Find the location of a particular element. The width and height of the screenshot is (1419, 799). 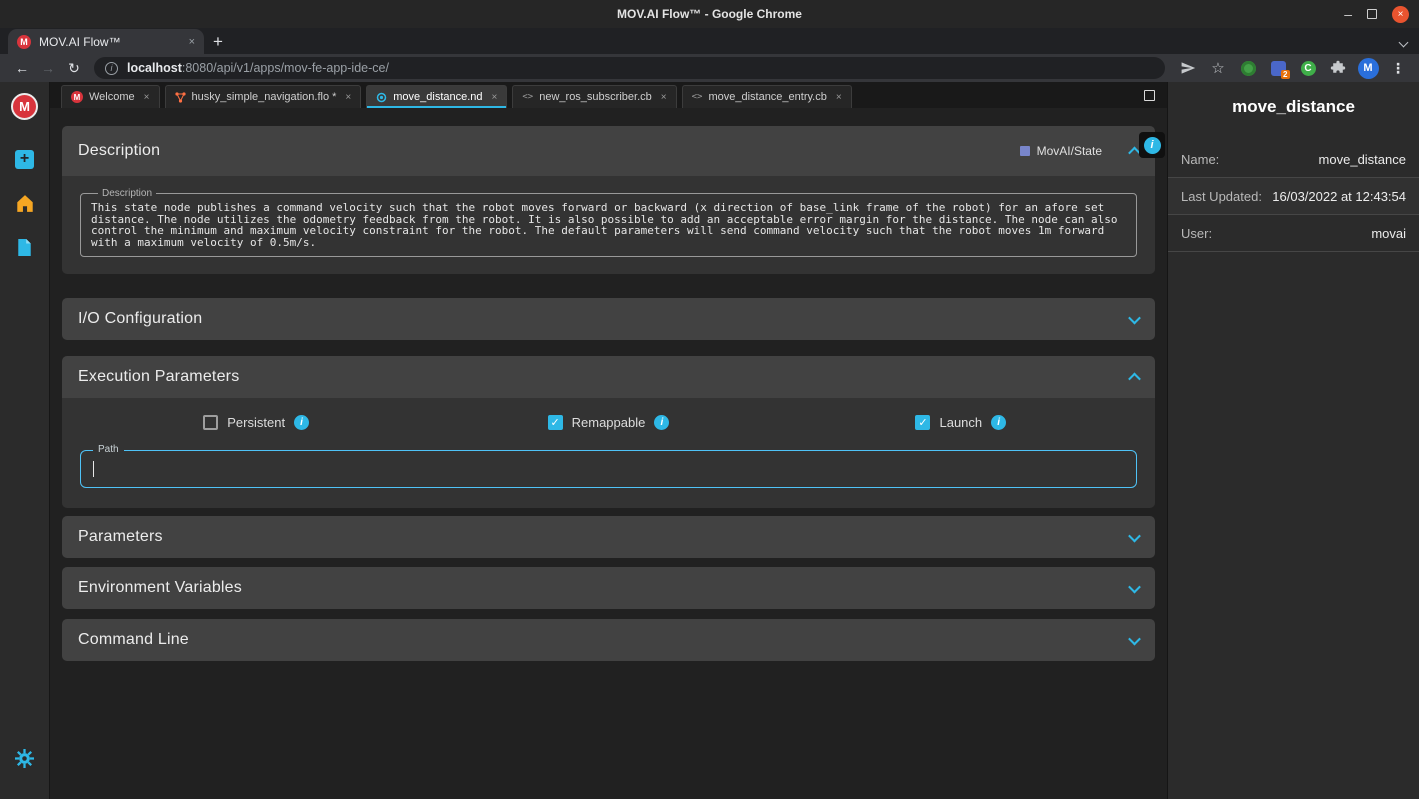

section-execution-body: Persistent i Remappable i is located at coordinates (608, 453).